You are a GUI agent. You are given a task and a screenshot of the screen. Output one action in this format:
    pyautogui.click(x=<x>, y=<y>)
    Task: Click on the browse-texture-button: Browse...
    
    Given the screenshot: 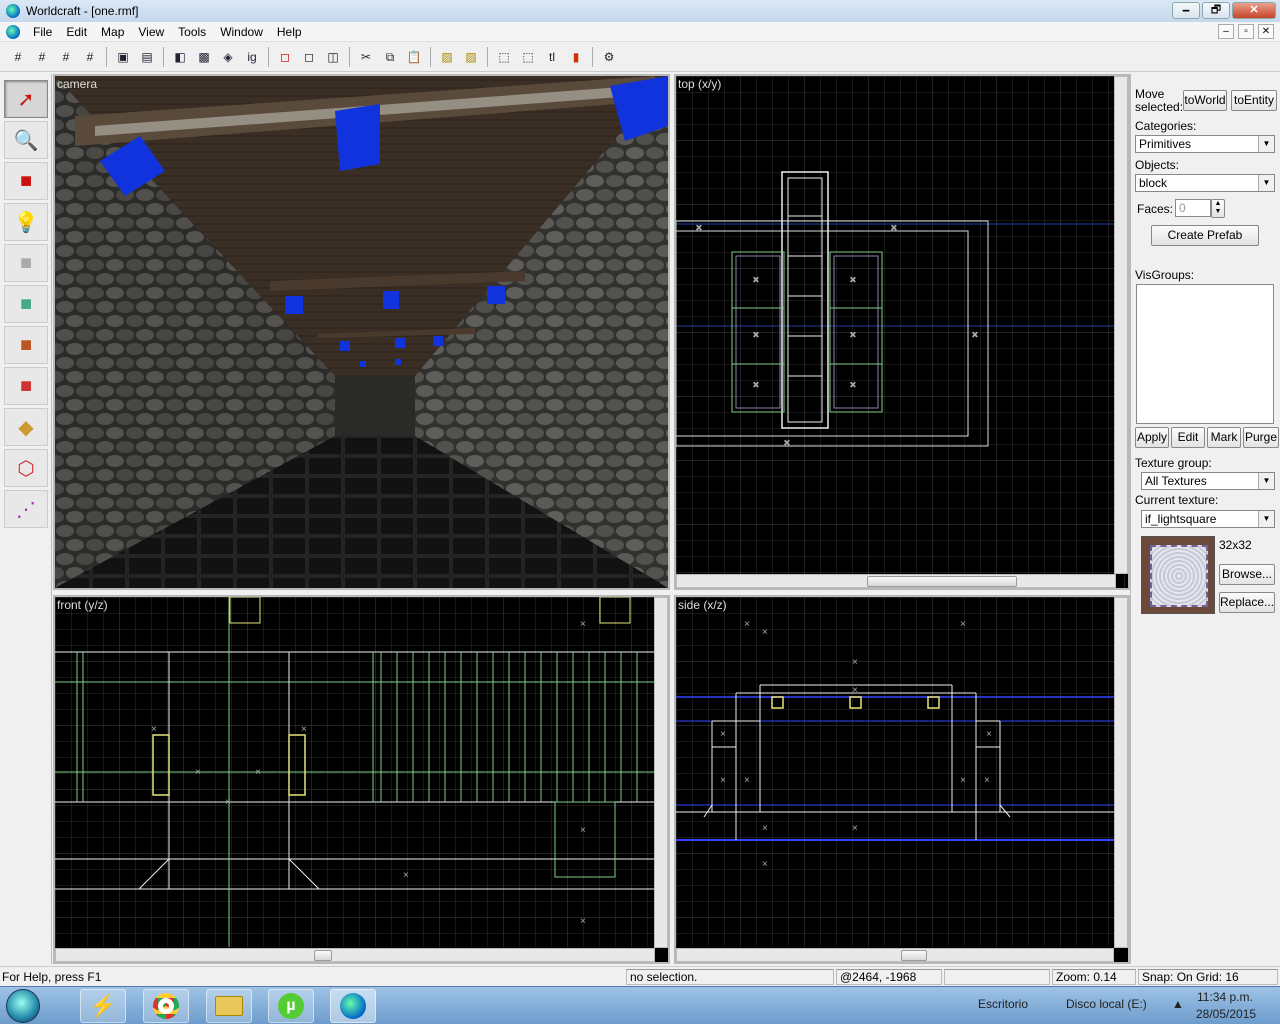 What is the action you would take?
    pyautogui.click(x=1247, y=574)
    